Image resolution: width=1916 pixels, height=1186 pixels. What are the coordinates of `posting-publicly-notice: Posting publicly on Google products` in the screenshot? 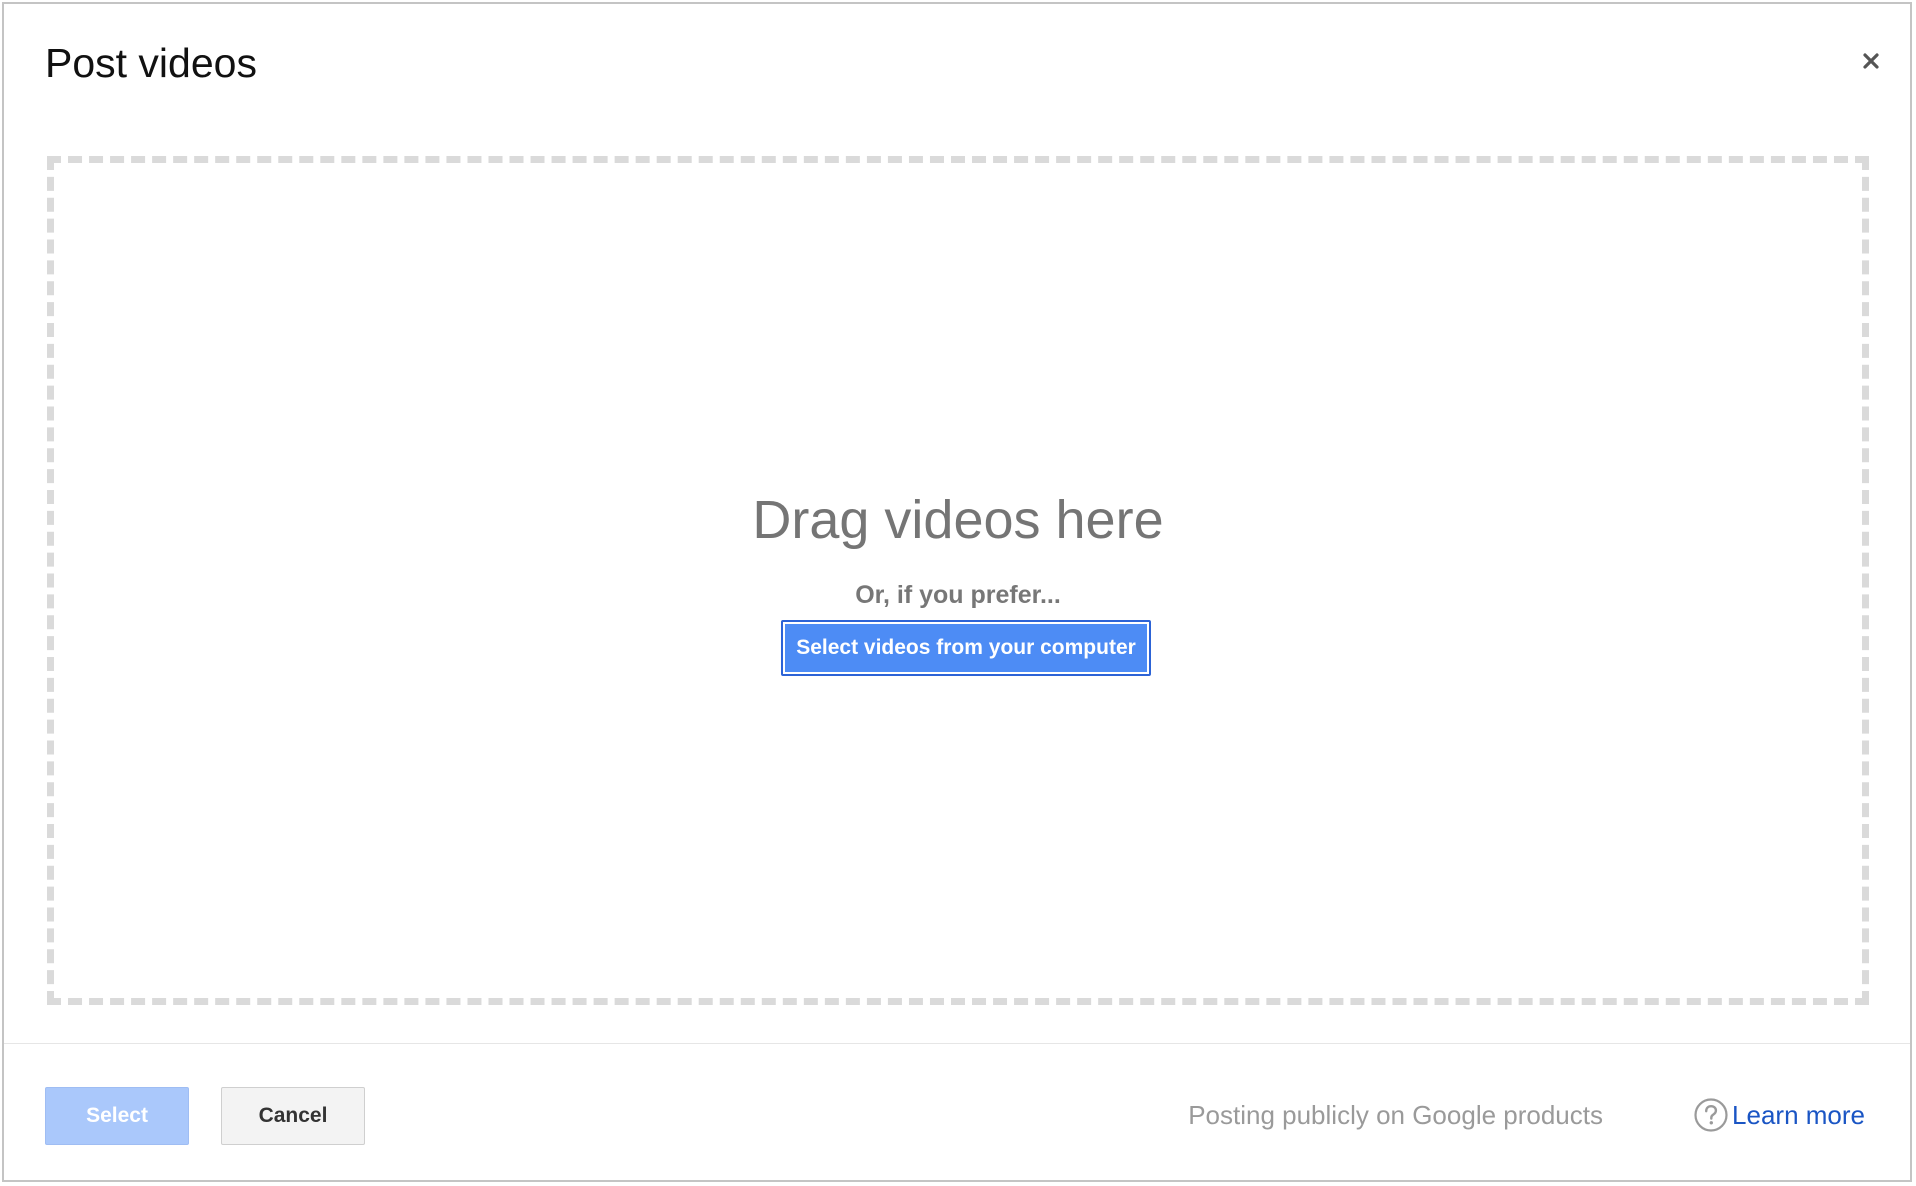 It's located at (1395, 1115).